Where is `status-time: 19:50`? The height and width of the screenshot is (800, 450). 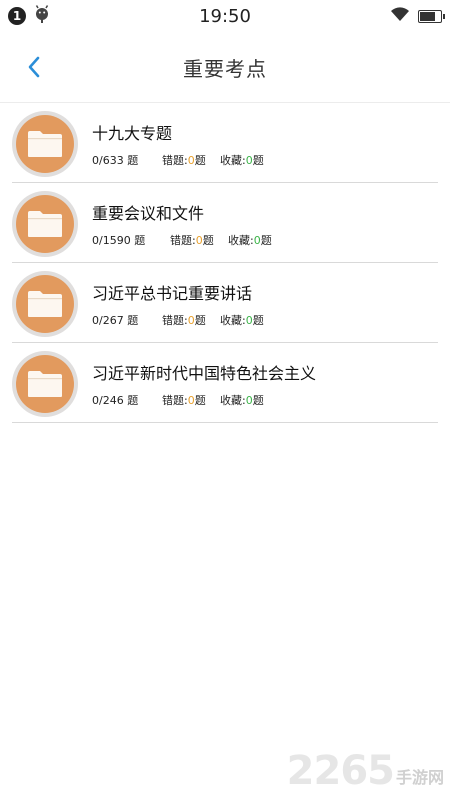 status-time: 19:50 is located at coordinates (225, 16).